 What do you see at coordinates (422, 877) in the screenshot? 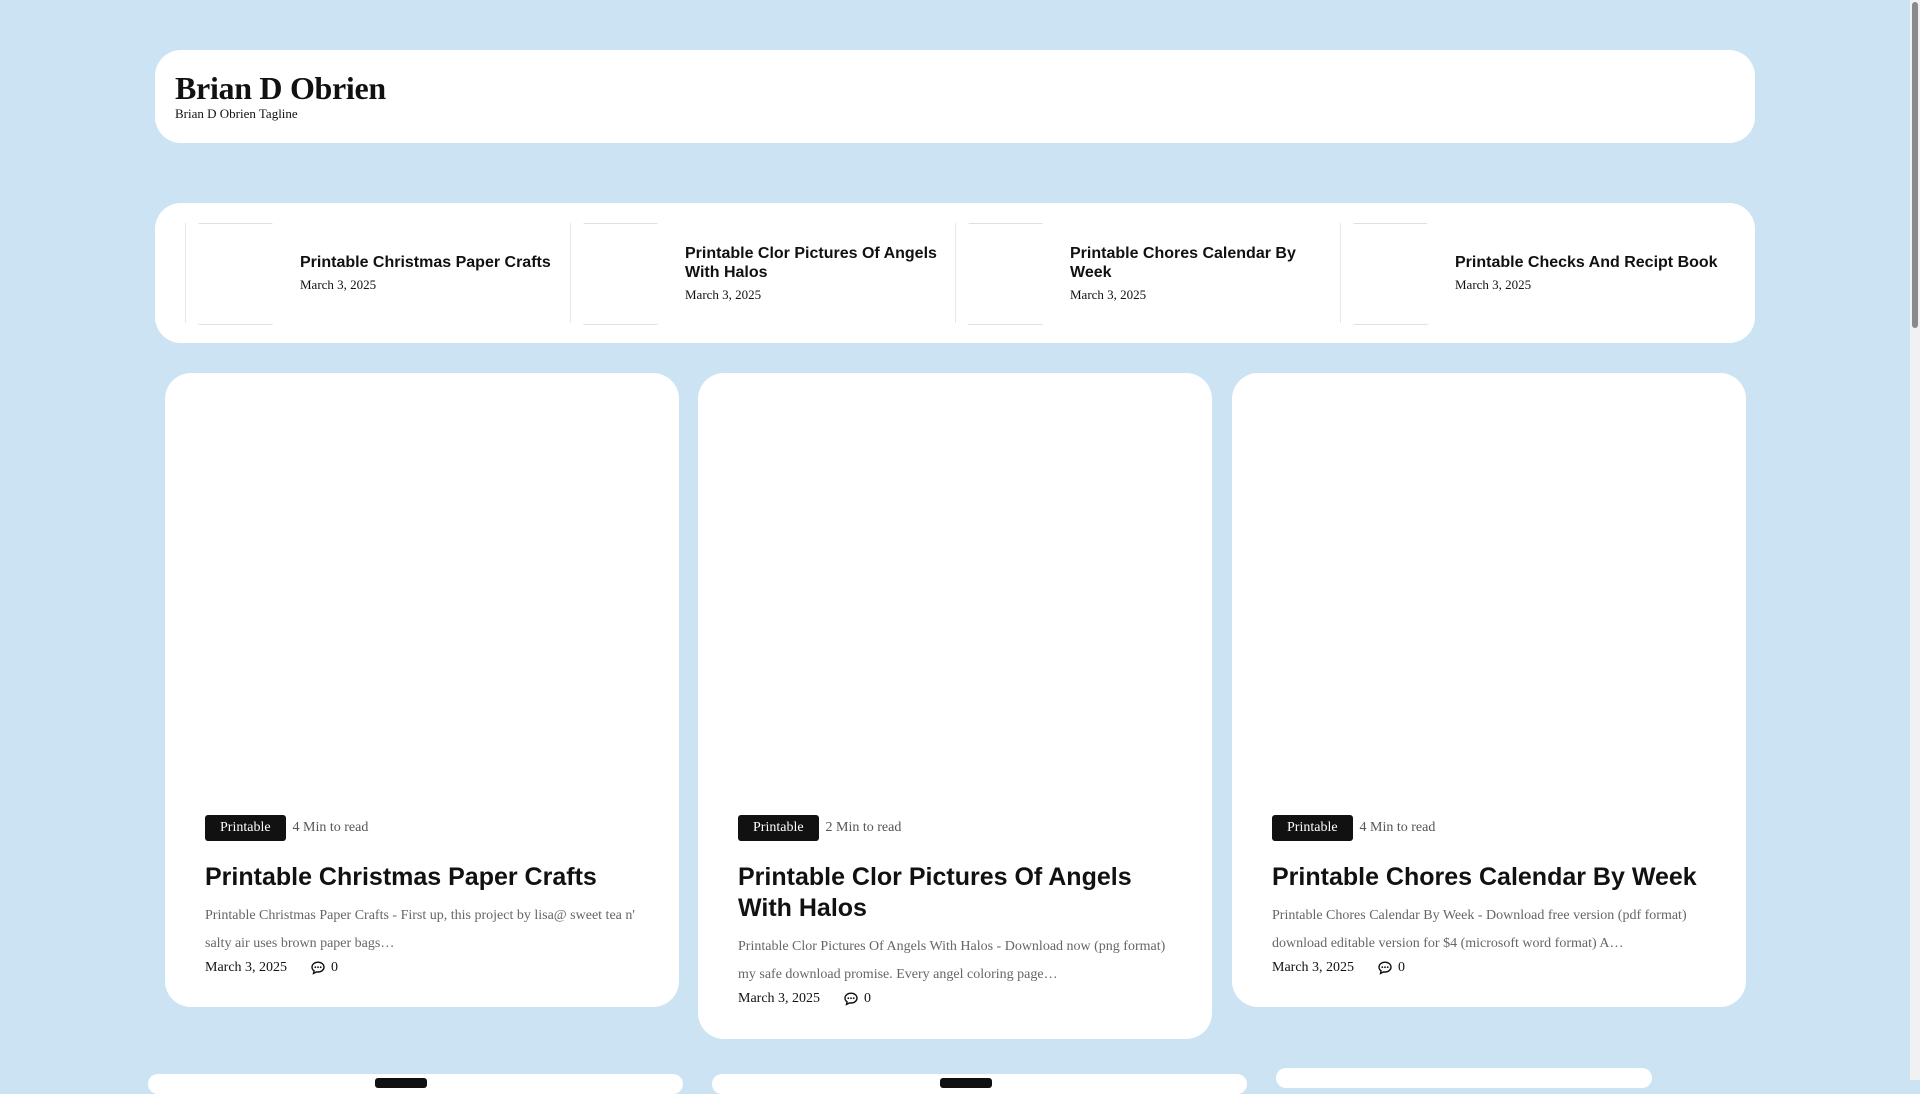
I see `post-title: Printable Christmas Paper Crafts` at bounding box center [422, 877].